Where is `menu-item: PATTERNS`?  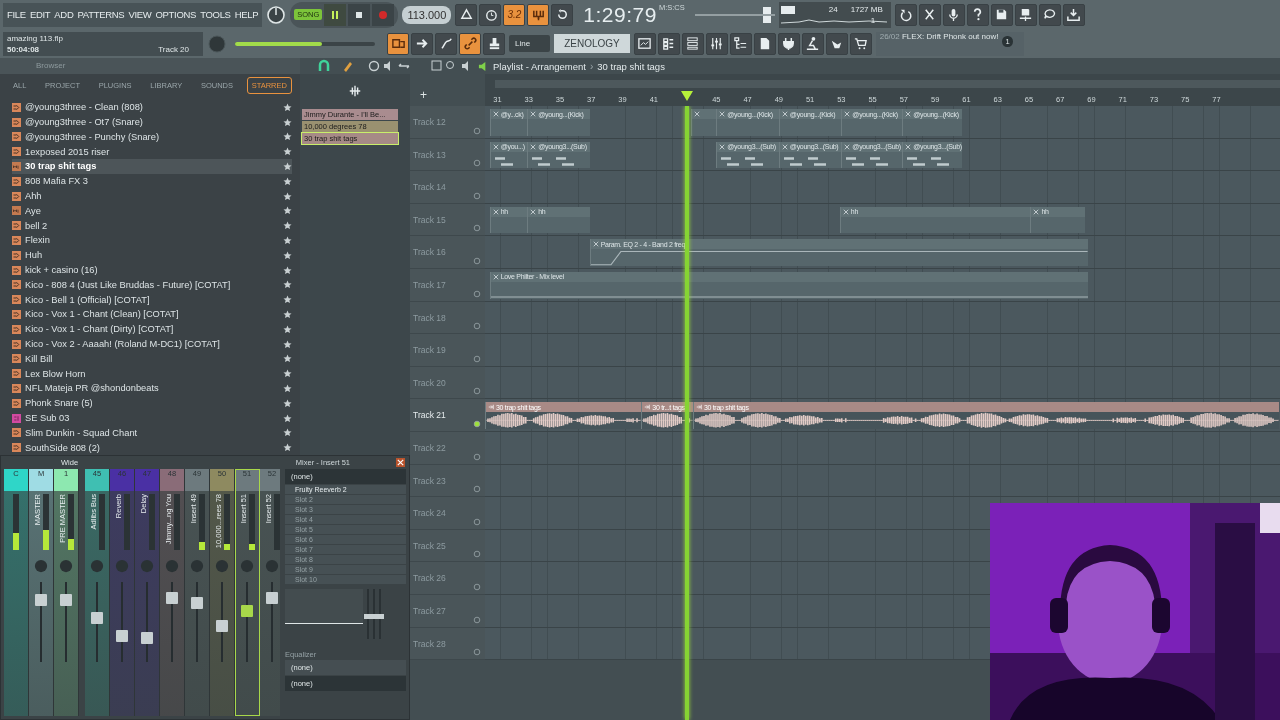 menu-item: PATTERNS is located at coordinates (101, 14).